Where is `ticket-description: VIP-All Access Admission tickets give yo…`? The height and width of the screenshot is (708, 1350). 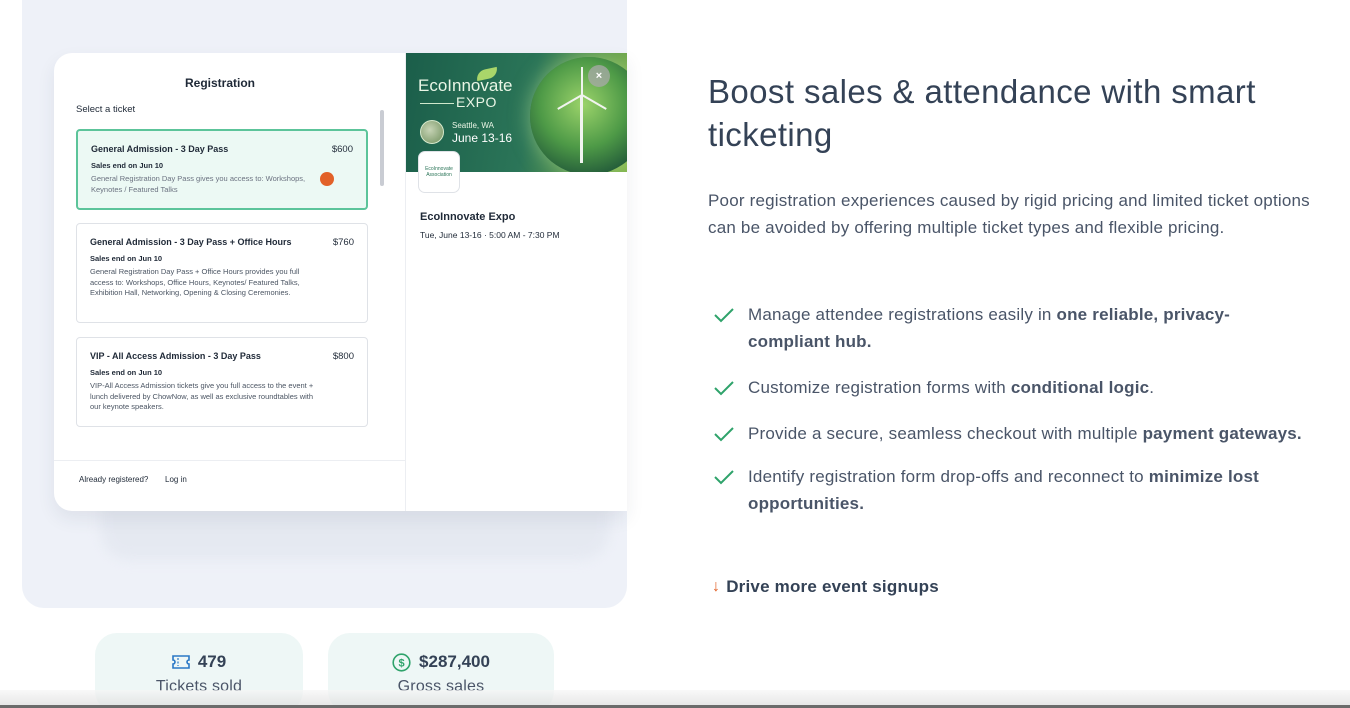 ticket-description: VIP-All Access Admission tickets give yo… is located at coordinates (202, 396).